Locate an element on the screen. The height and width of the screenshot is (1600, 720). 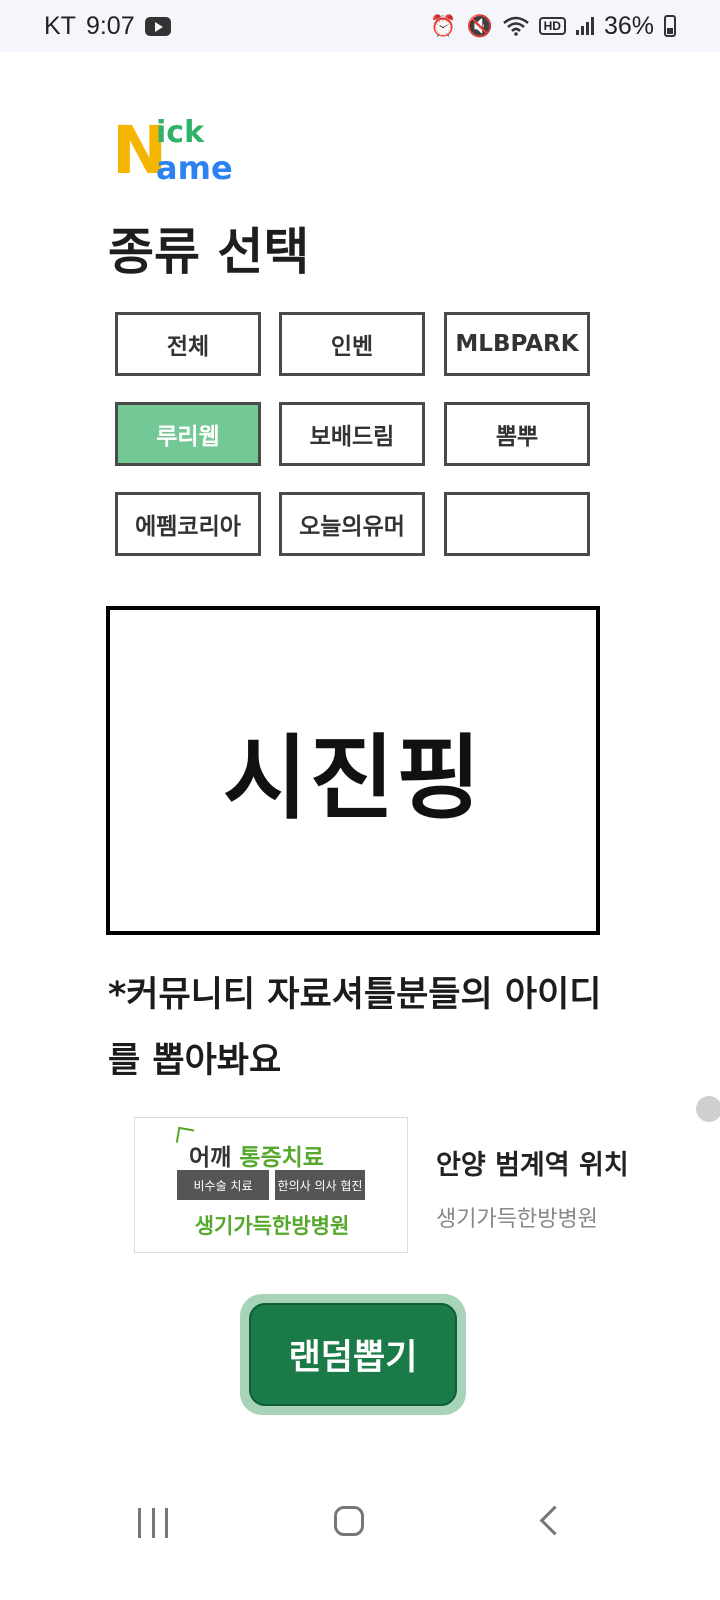
result-box: 시진핑 is located at coordinates (353, 770).